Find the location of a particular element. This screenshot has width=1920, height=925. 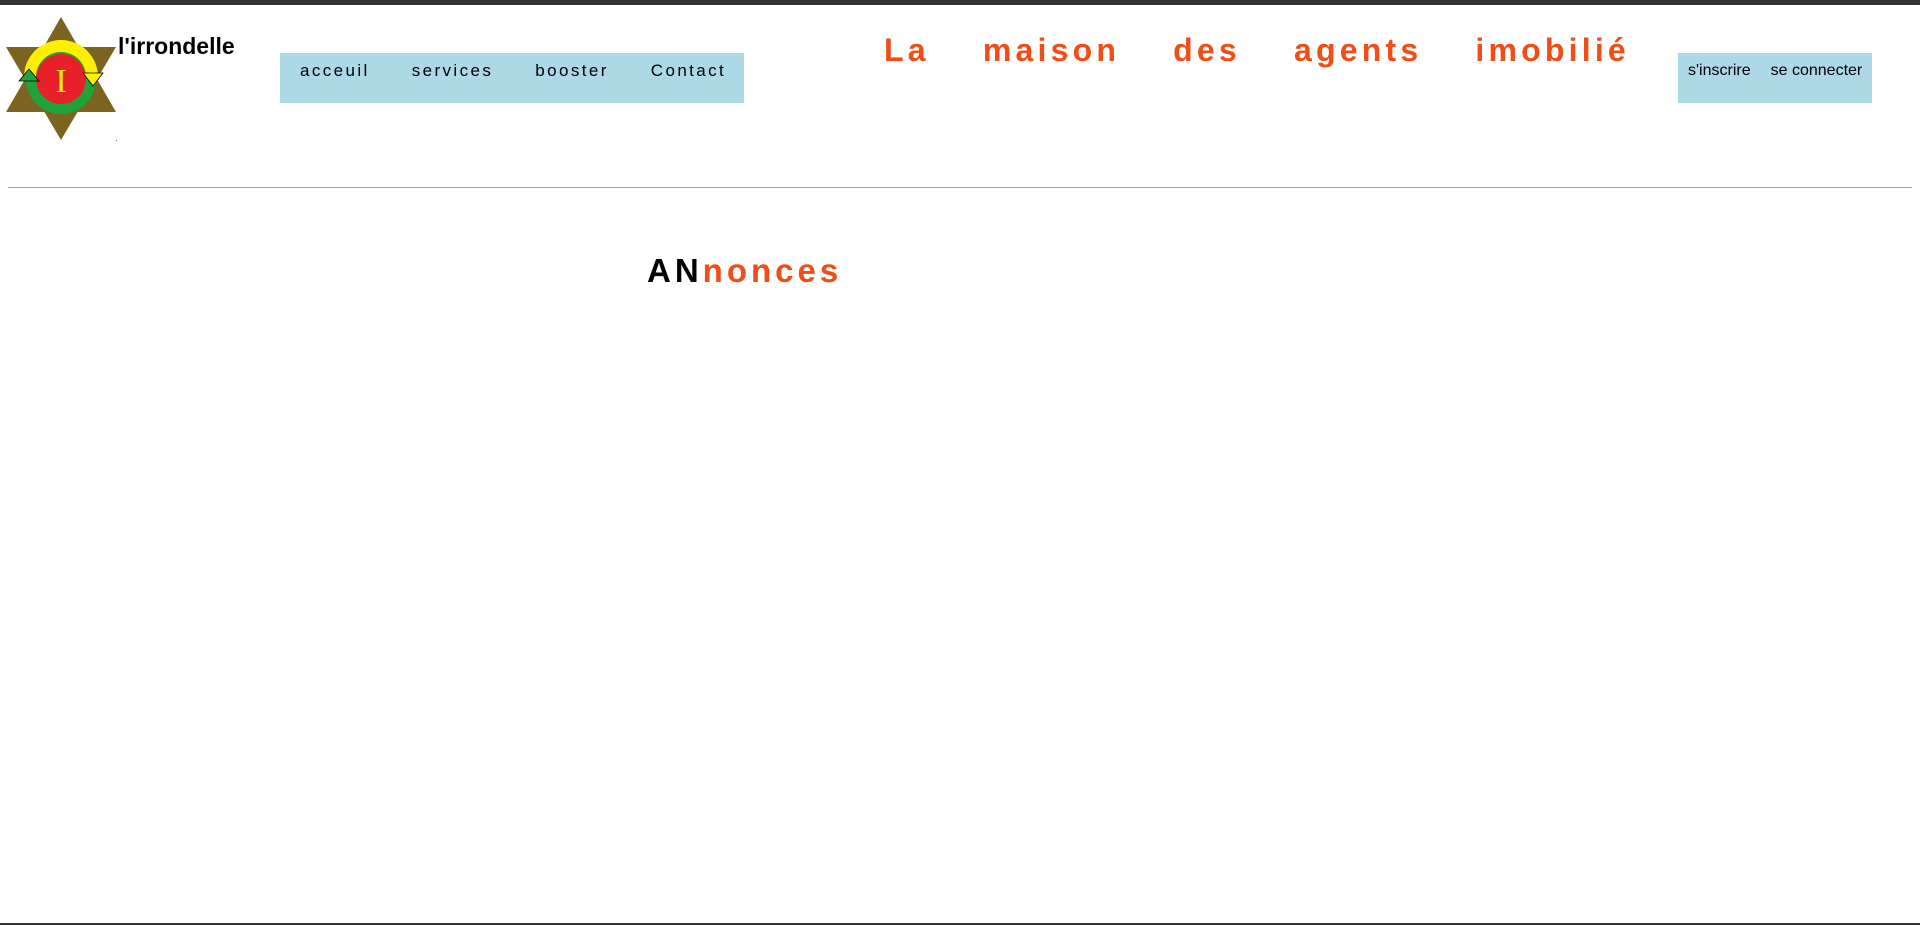

star-of-david-logo-icon: I is located at coordinates (61, 79).